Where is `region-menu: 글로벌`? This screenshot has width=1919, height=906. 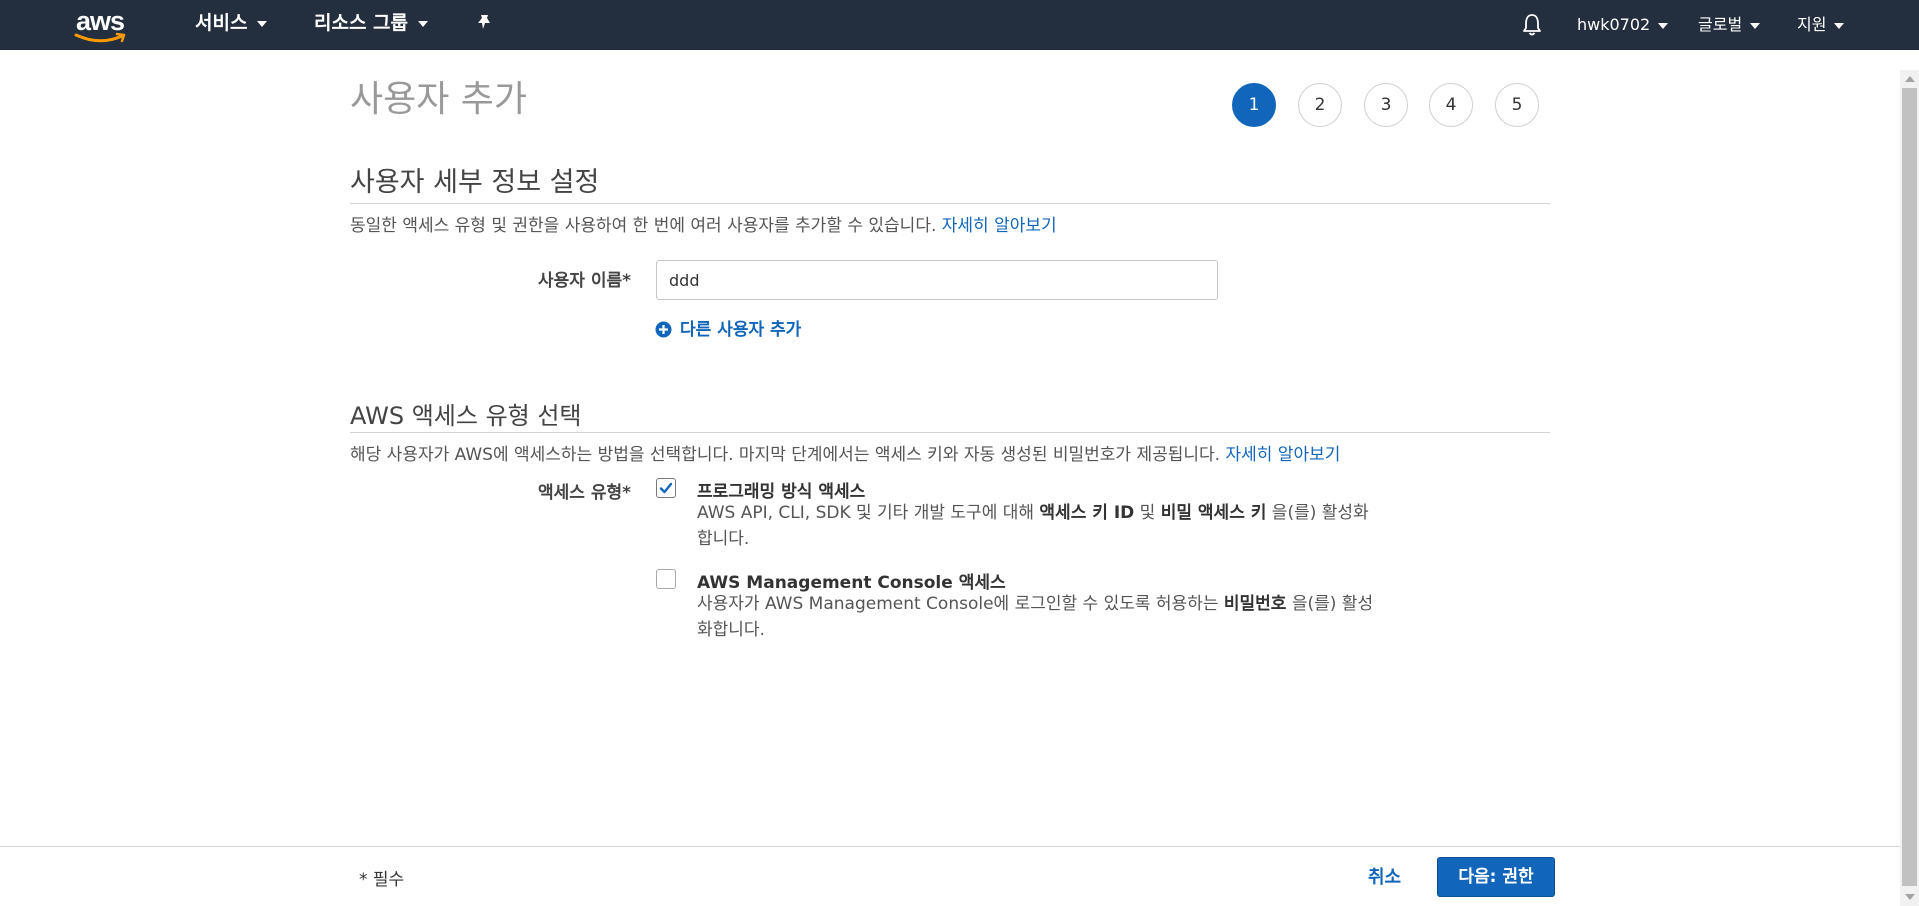 region-menu: 글로벌 is located at coordinates (1729, 25).